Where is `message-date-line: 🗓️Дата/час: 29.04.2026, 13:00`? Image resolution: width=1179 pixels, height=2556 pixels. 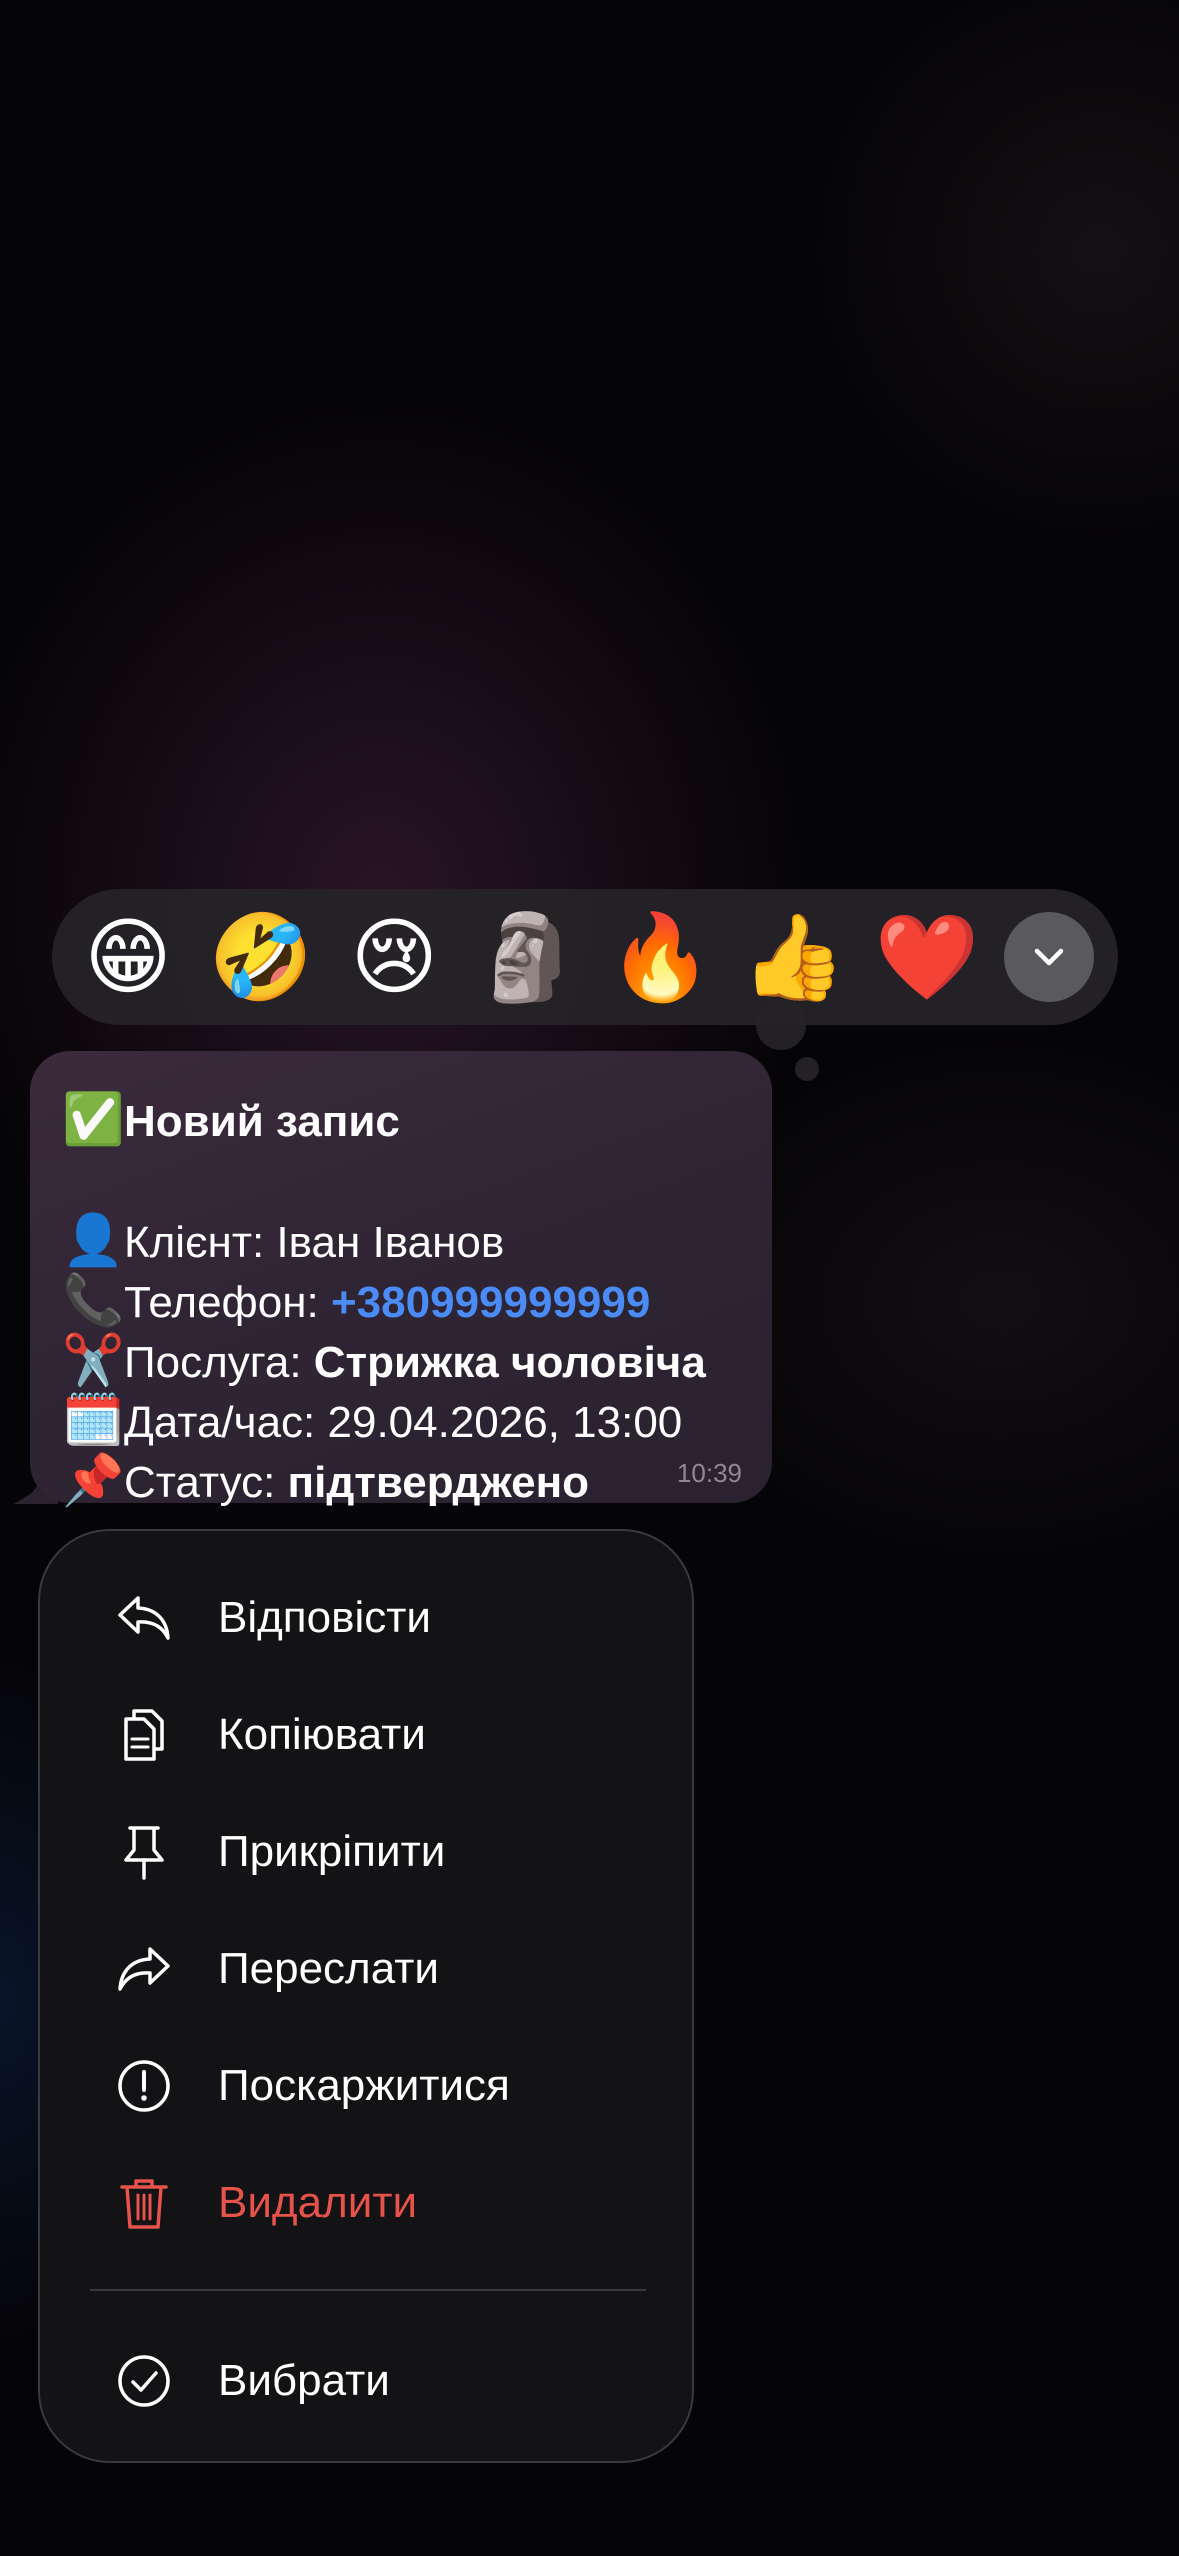
message-date-line: 🗓️Дата/час: 29.04.2026, 13:00 is located at coordinates (372, 1421).